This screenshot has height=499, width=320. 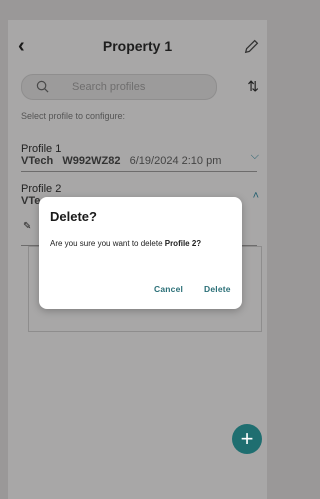 What do you see at coordinates (154, 161) in the screenshot?
I see `profile-date: 6/19/2024` at bounding box center [154, 161].